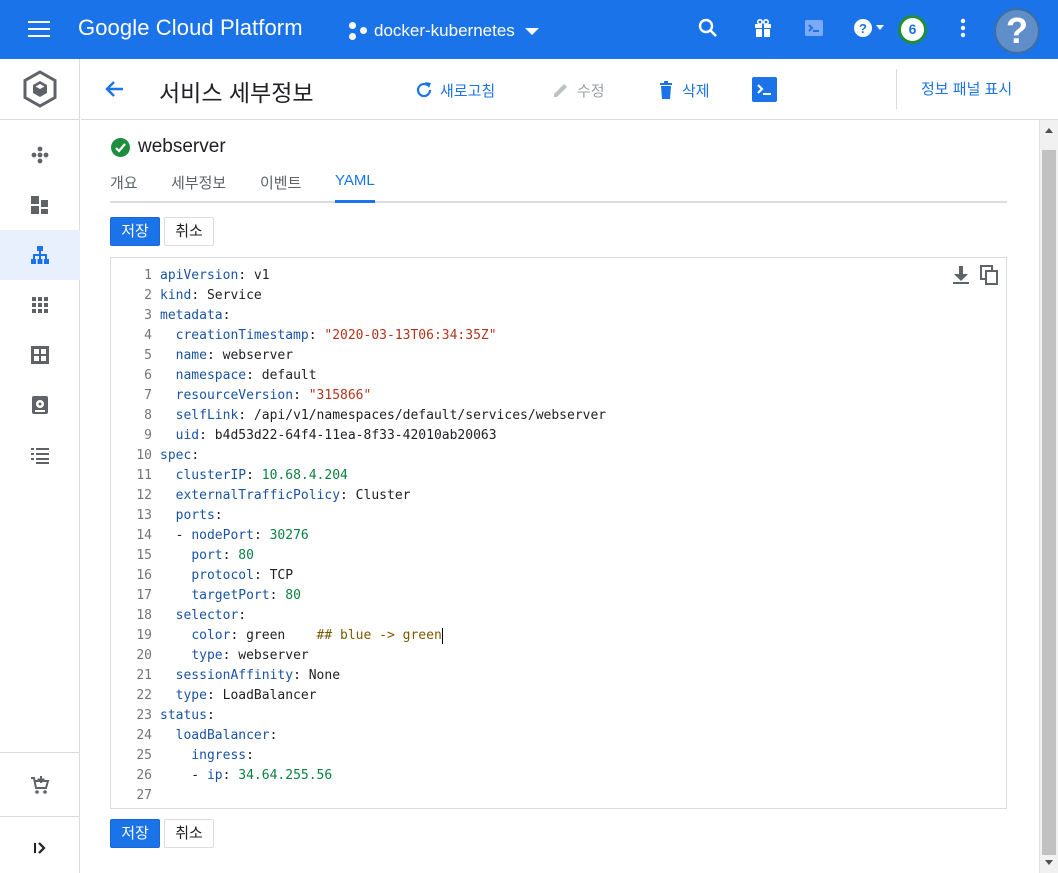 The width and height of the screenshot is (1058, 873). Describe the element at coordinates (219, 736) in the screenshot. I see `code-text: loadBalancer:` at that location.